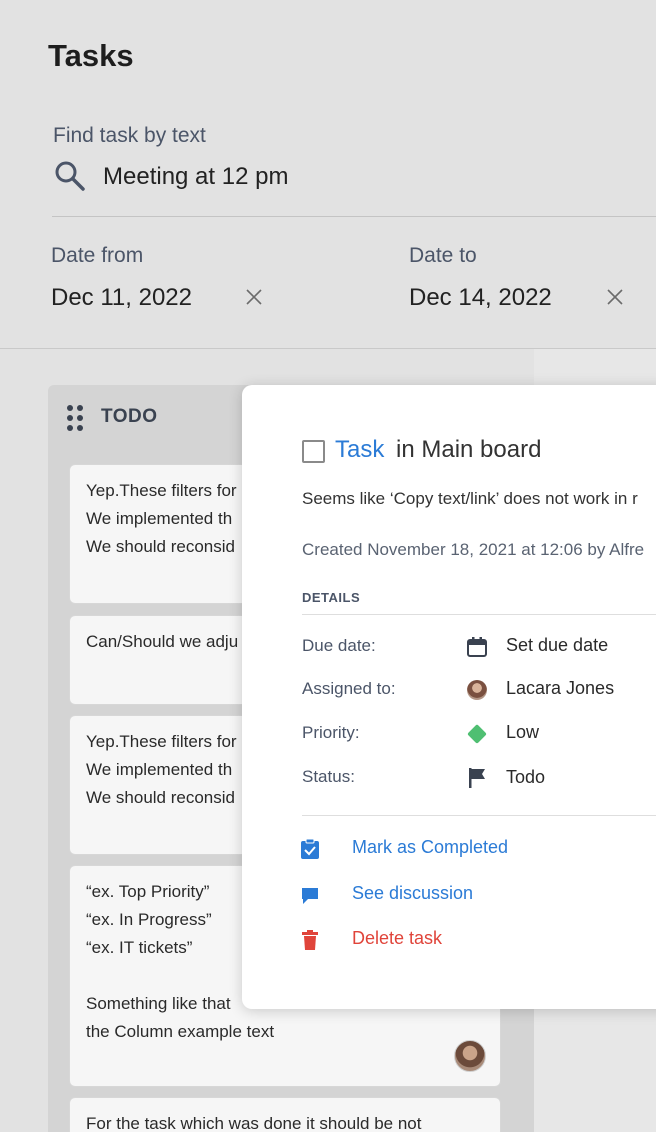  I want to click on search-input: Meeting at 12 pm, so click(195, 177).